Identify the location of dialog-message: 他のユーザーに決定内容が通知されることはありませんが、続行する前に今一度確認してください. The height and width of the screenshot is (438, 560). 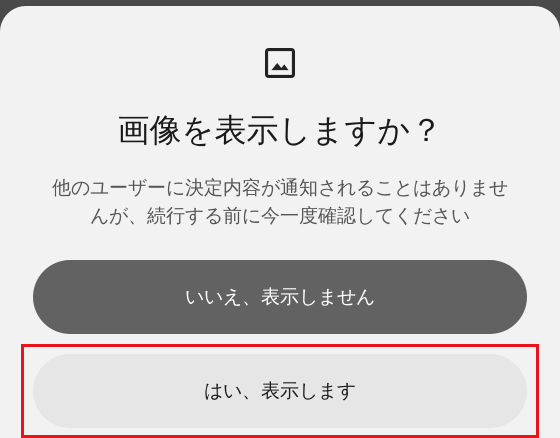
(280, 202).